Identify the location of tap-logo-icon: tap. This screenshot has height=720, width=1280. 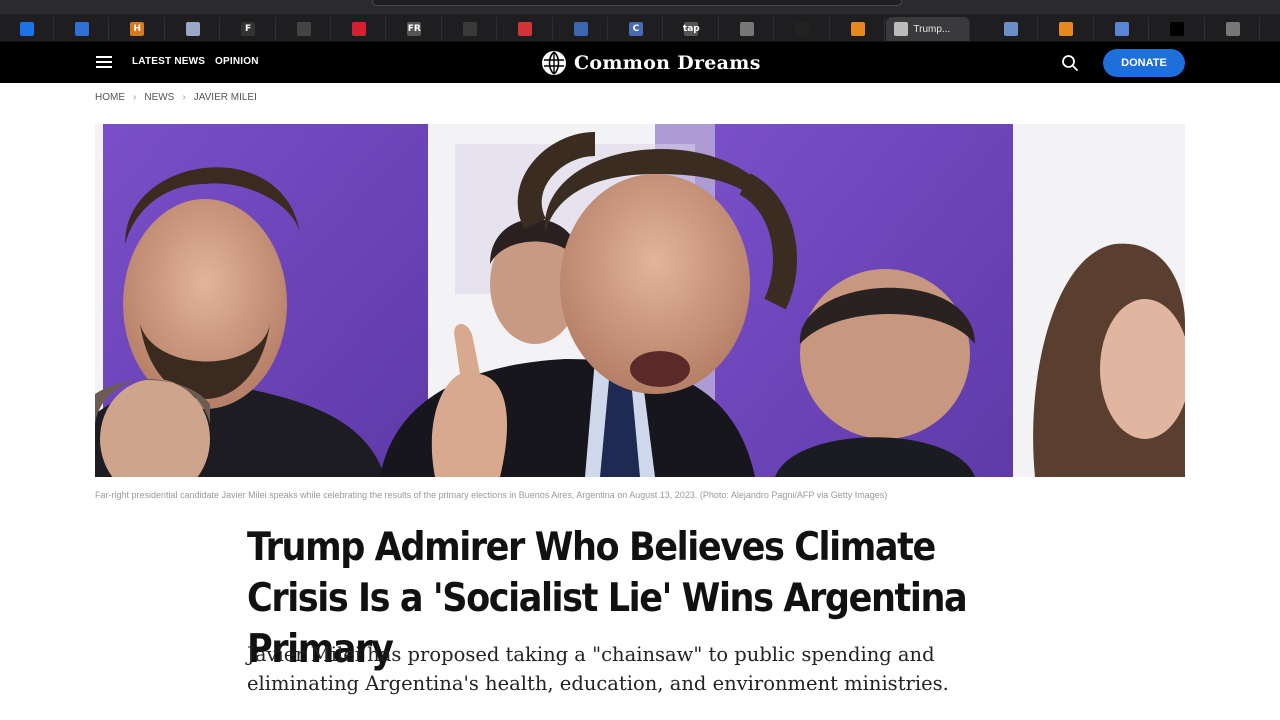
(691, 29).